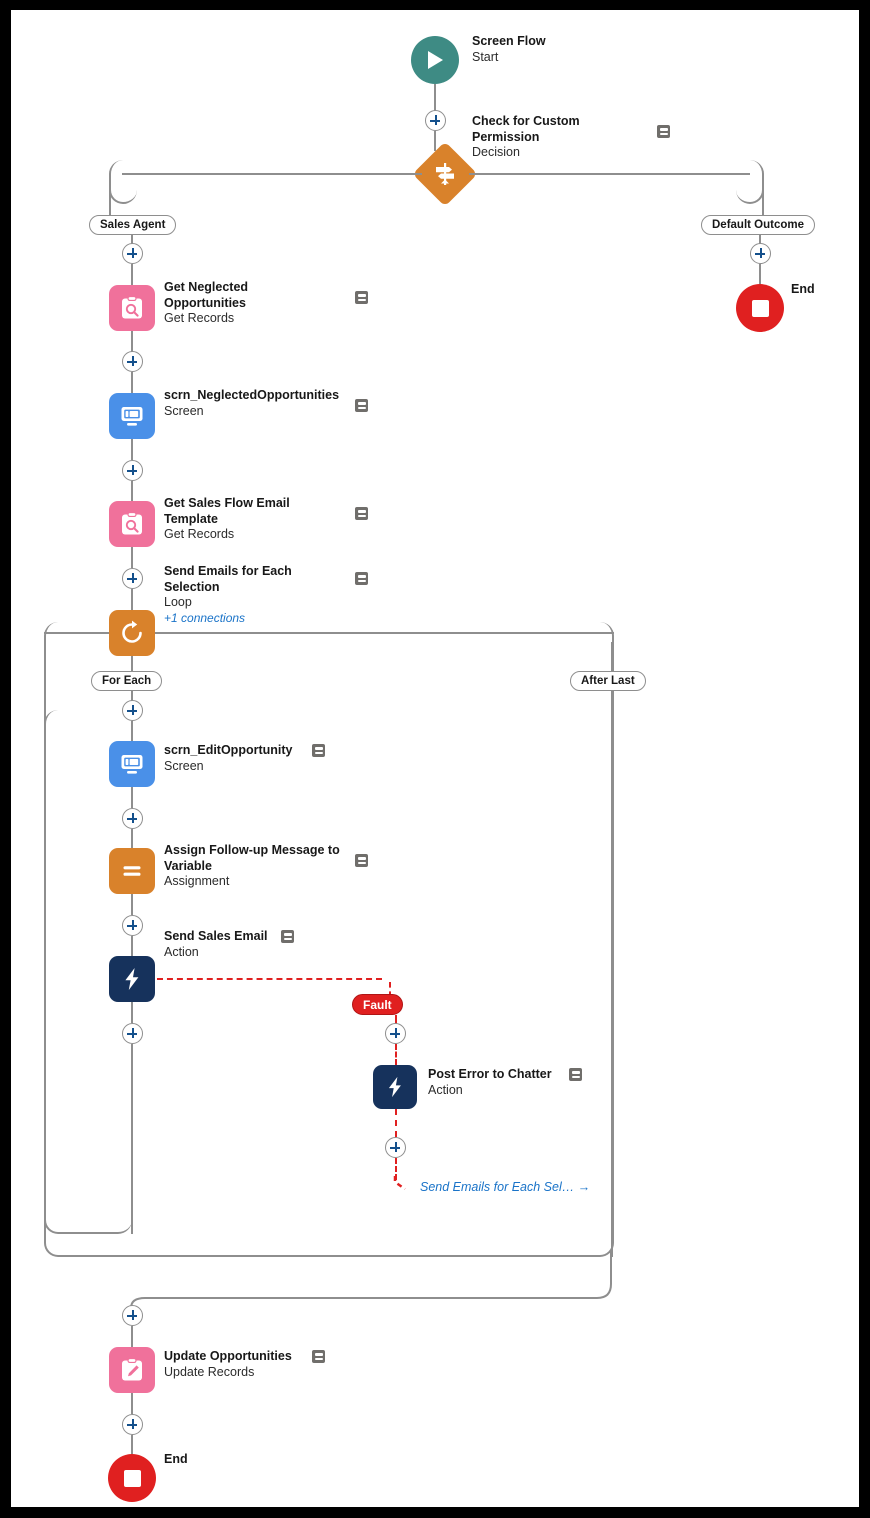 Image resolution: width=870 pixels, height=1518 pixels. Describe the element at coordinates (760, 253) in the screenshot. I see `add-element-button-right` at that location.